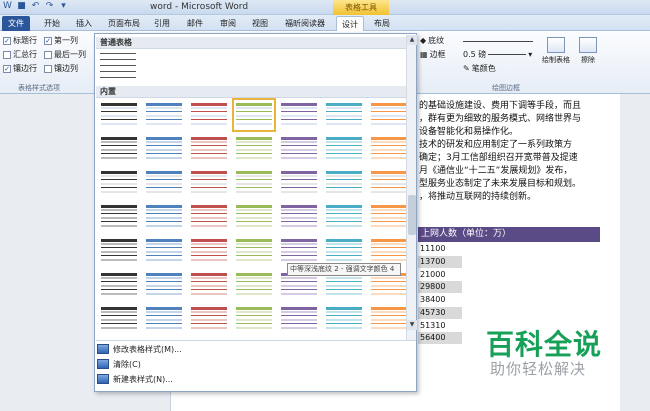  Describe the element at coordinates (35, 6) in the screenshot. I see `undo-icon: ↶` at that location.